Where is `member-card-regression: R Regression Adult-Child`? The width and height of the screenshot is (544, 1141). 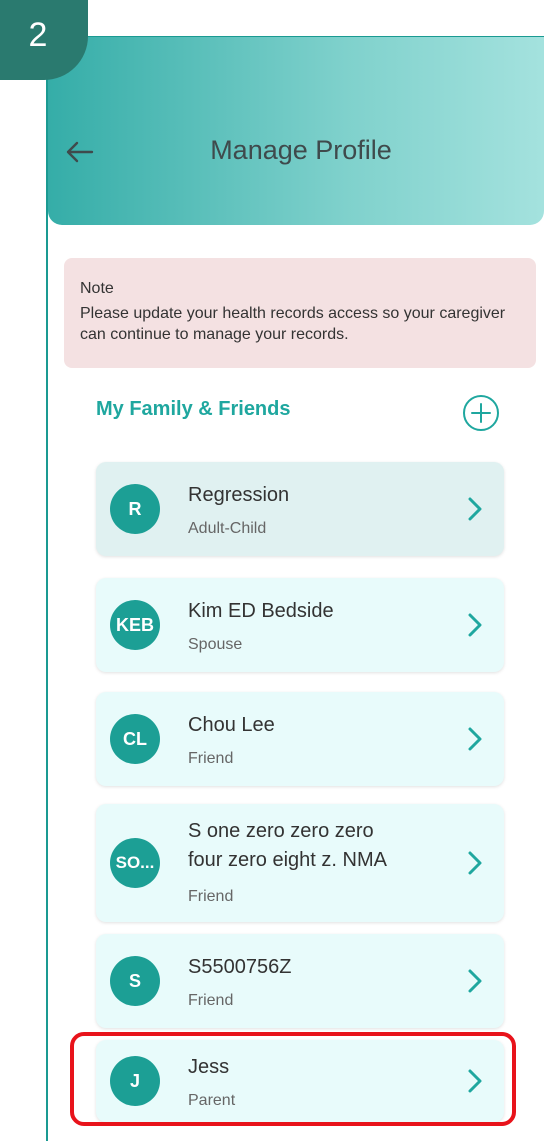 member-card-regression: R Regression Adult-Child is located at coordinates (300, 509).